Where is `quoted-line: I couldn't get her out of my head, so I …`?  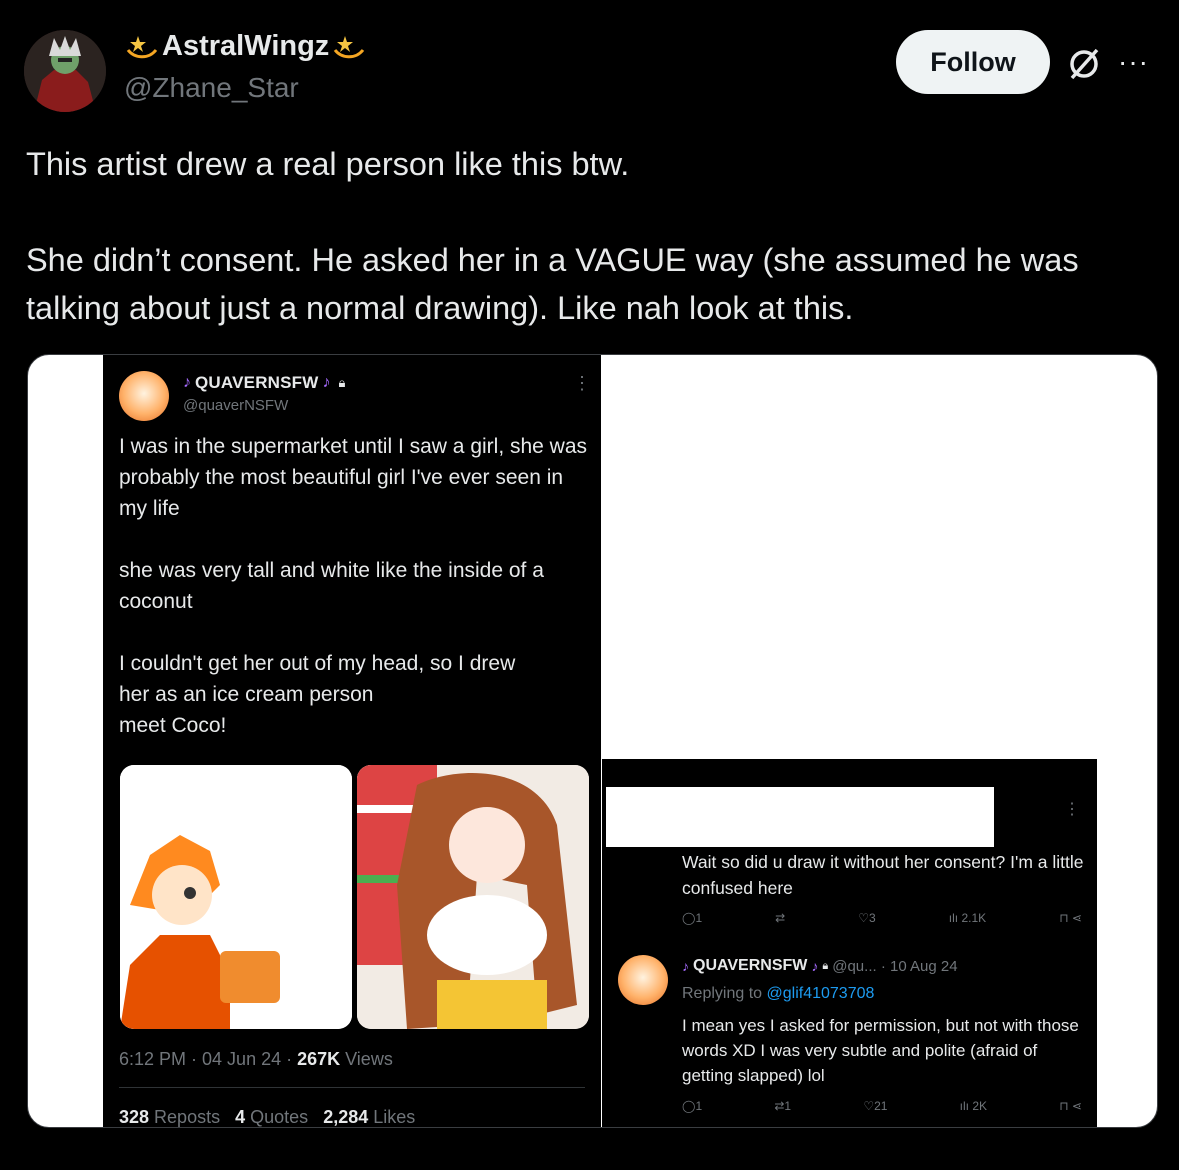
quoted-line: I couldn't get her out of my head, so I … is located at coordinates (317, 663).